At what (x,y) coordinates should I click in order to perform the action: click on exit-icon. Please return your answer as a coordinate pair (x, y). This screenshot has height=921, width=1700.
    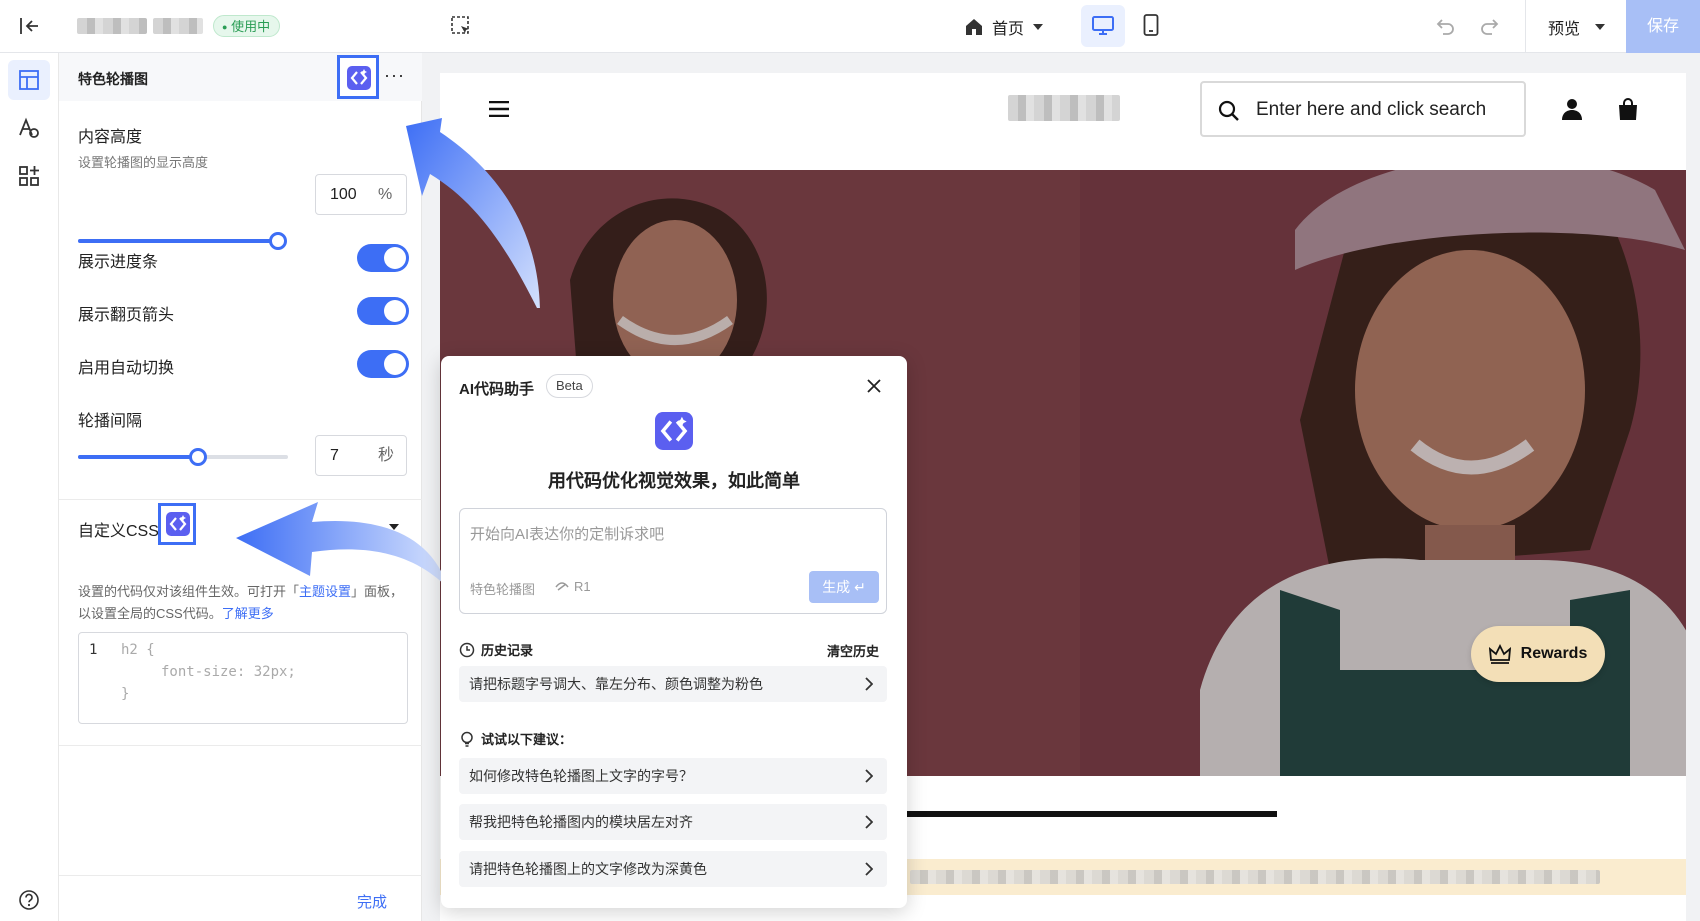
    Looking at the image, I should click on (29, 26).